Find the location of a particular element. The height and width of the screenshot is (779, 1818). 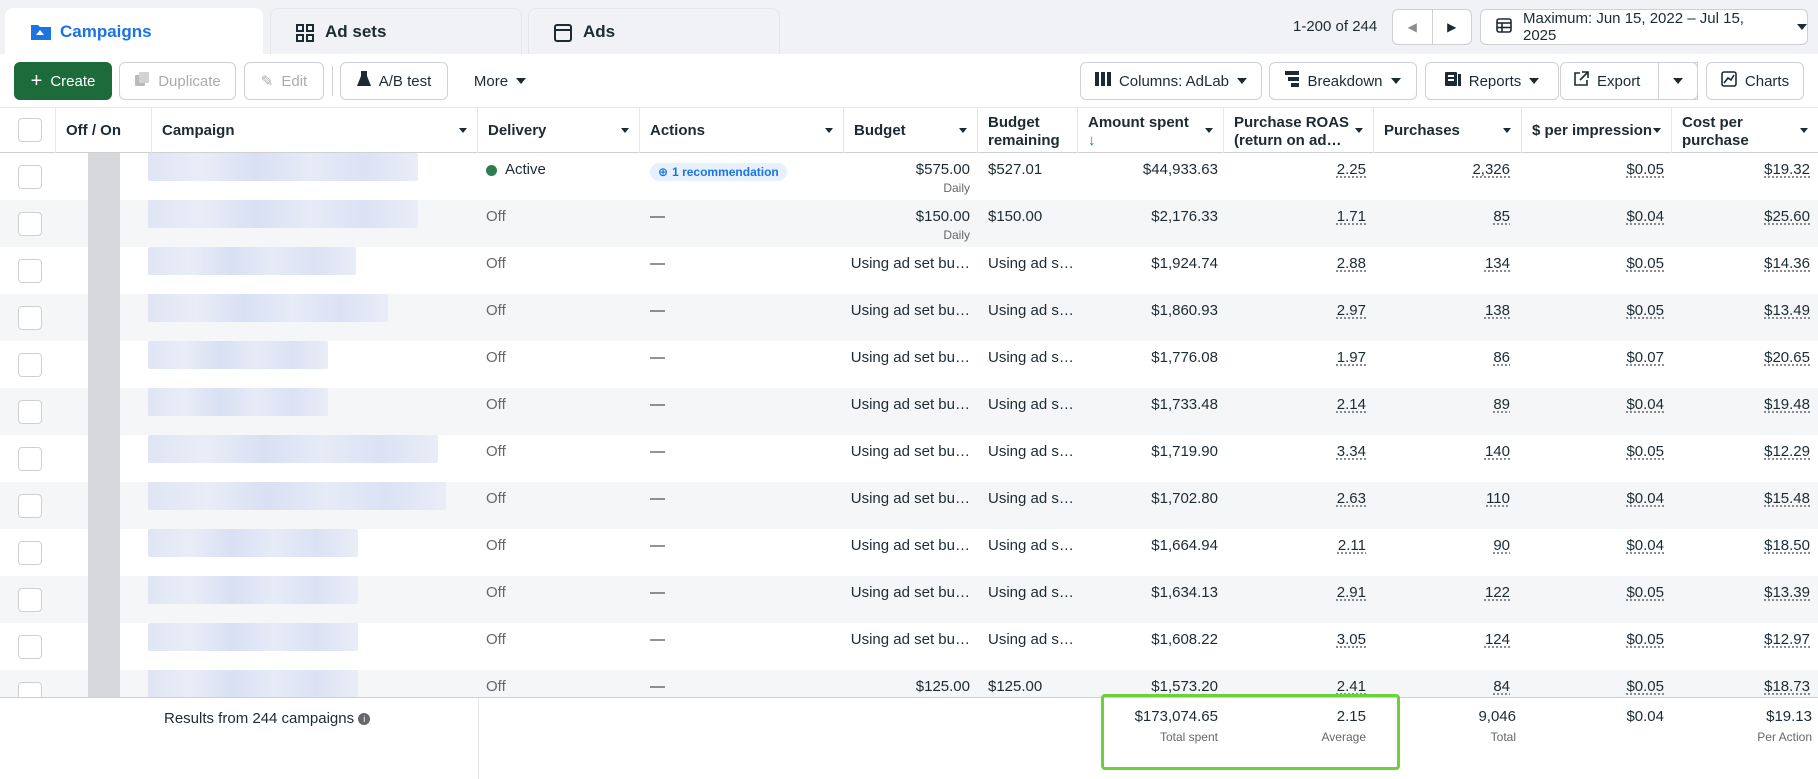

roas-cell: 3.05 is located at coordinates (1301, 639).